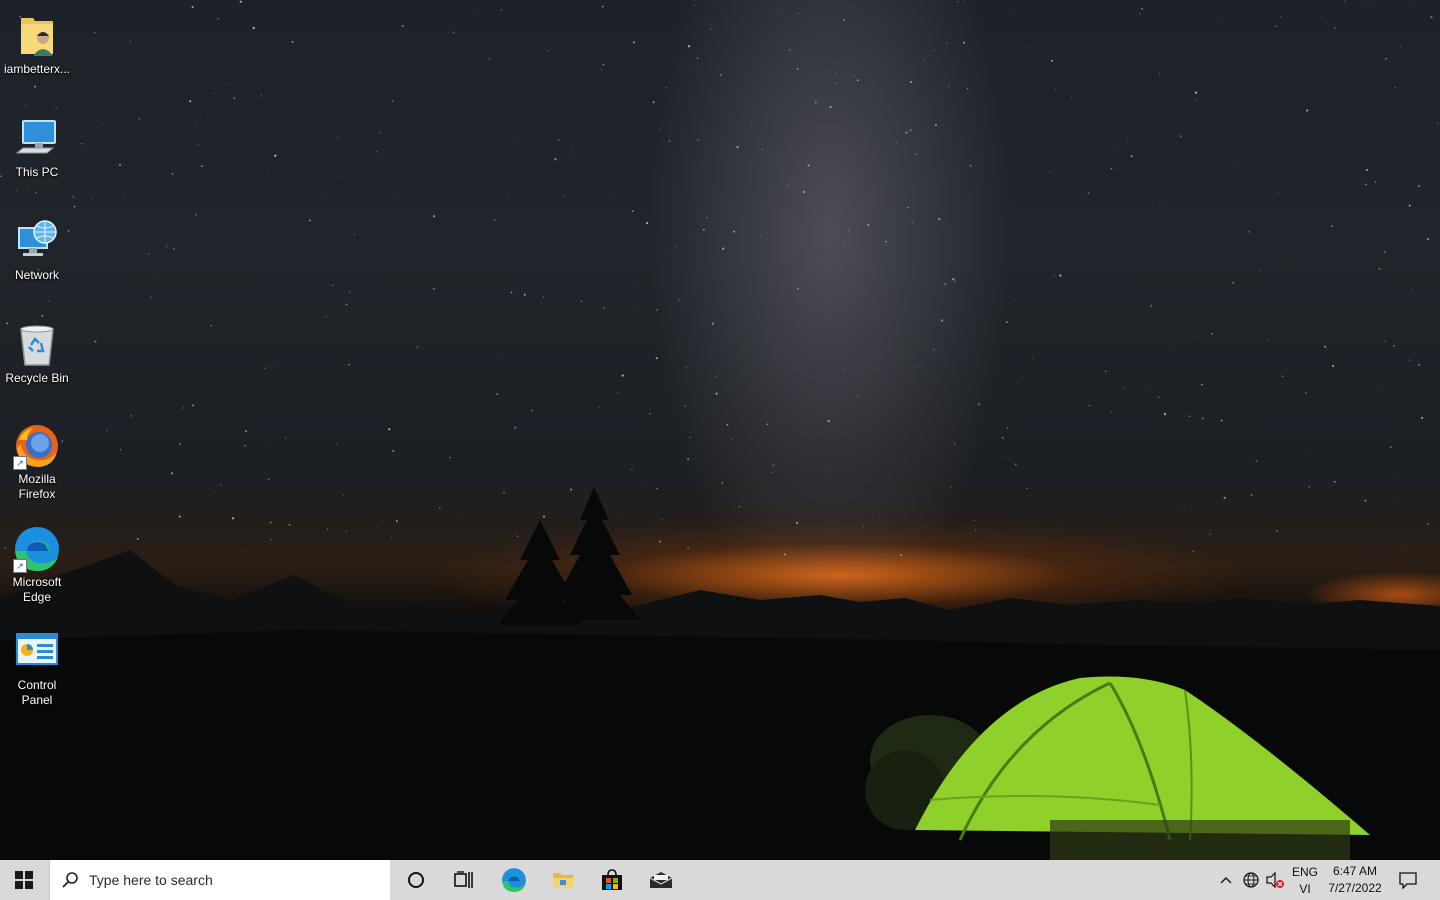 The image size is (1440, 900). What do you see at coordinates (219, 880) in the screenshot?
I see `taskbar-search-box: Type here to search` at bounding box center [219, 880].